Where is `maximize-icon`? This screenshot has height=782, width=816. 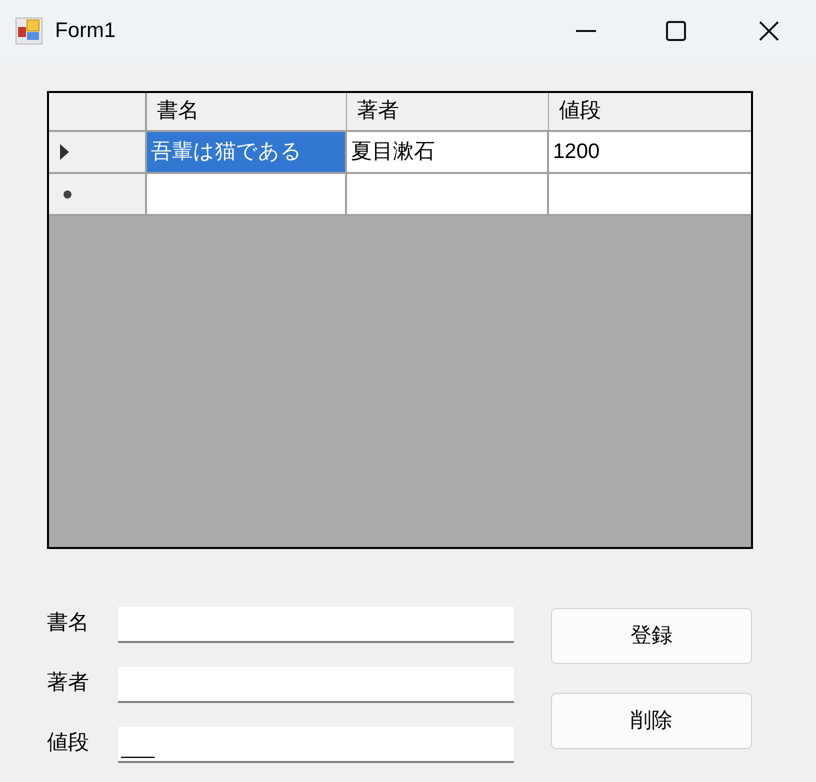 maximize-icon is located at coordinates (676, 31).